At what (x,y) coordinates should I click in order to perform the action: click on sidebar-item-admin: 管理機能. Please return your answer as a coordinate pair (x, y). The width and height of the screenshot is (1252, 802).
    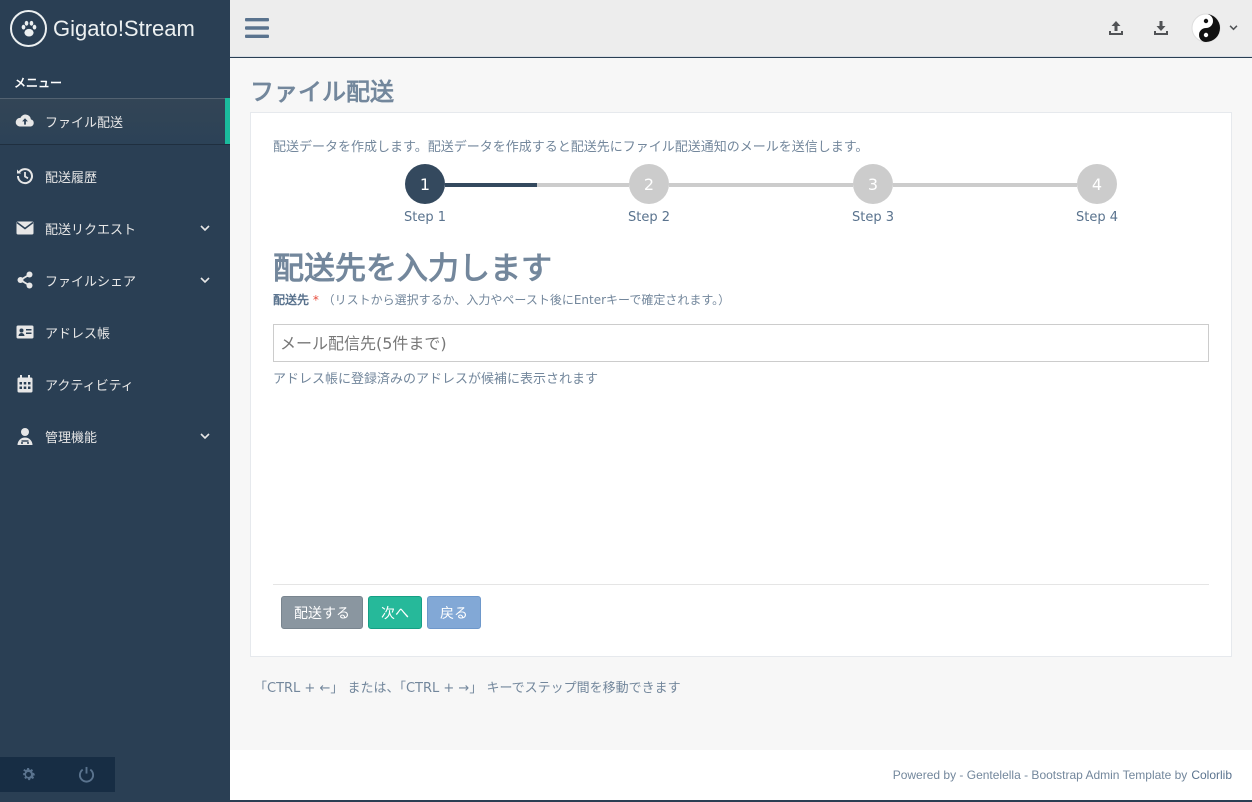
    Looking at the image, I should click on (115, 436).